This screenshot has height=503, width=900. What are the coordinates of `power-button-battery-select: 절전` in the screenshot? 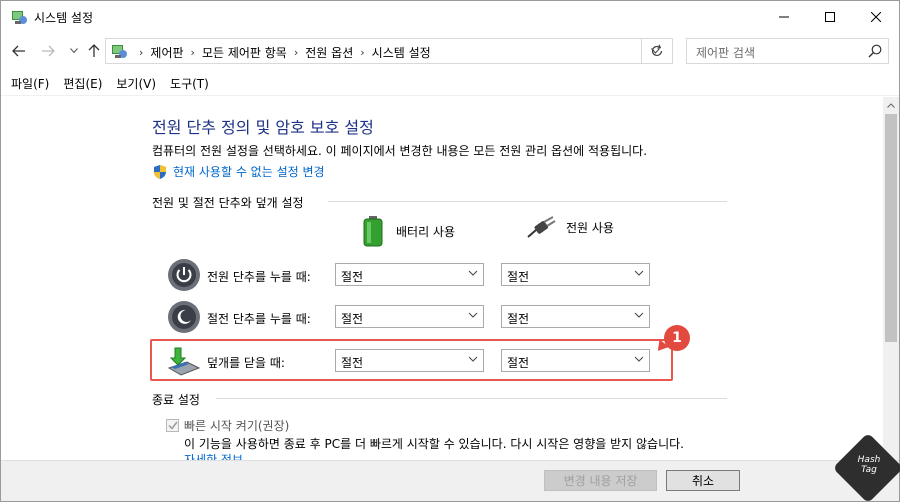 It's located at (409, 274).